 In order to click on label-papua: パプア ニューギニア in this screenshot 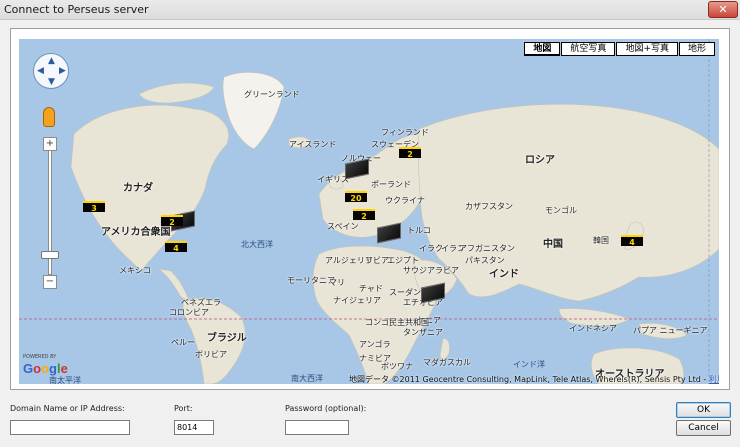, I will do `click(670, 330)`.